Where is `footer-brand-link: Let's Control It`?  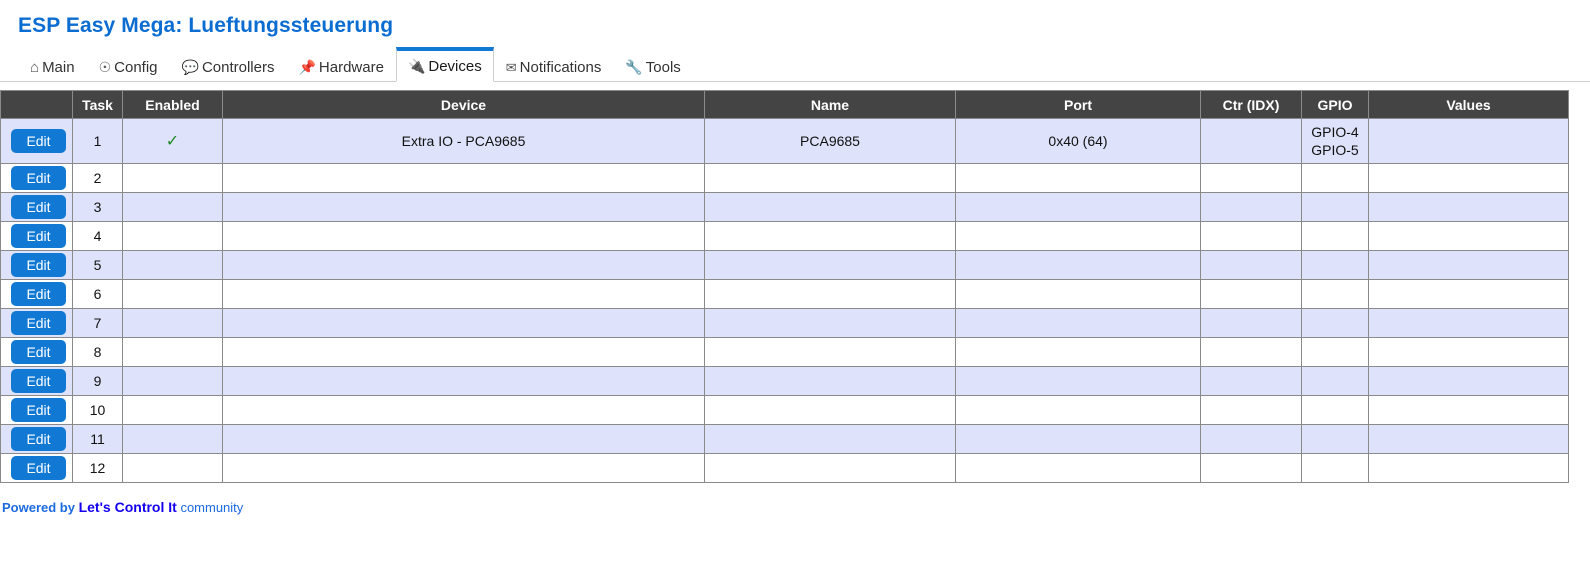 footer-brand-link: Let's Control It is located at coordinates (128, 507).